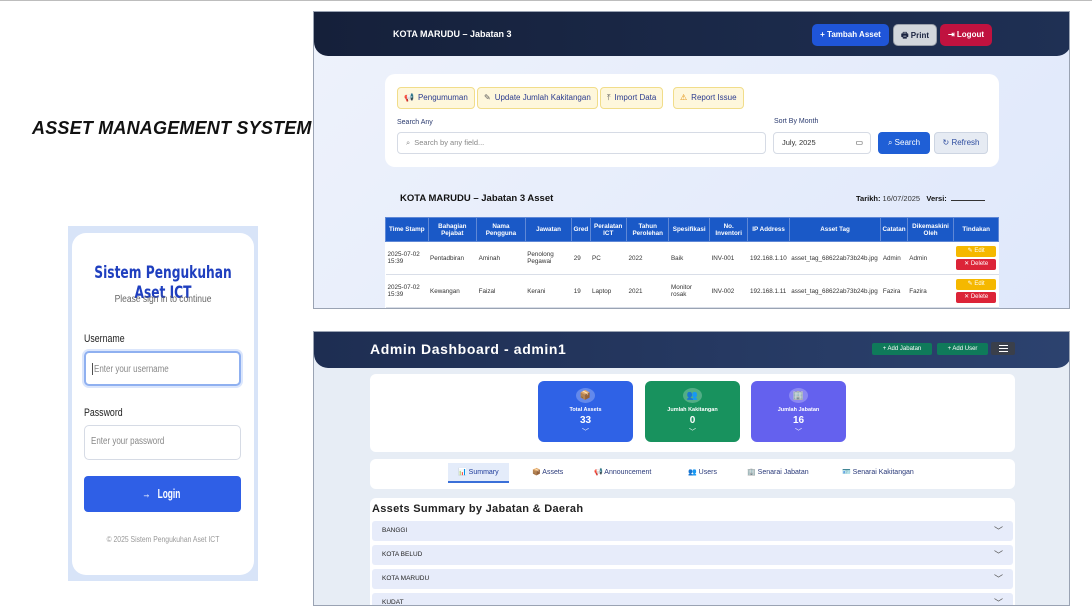  Describe the element at coordinates (799, 142) in the screenshot. I see `month-value: July, 2025` at that location.